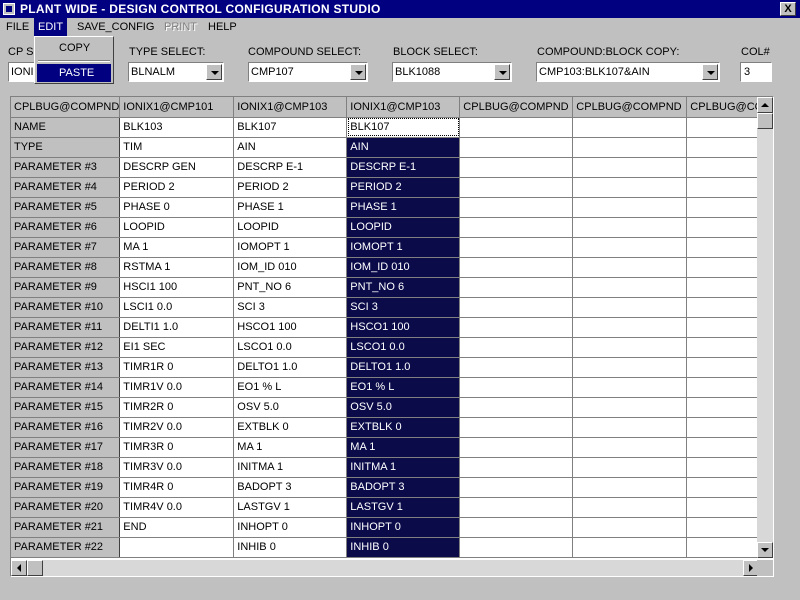  Describe the element at coordinates (516, 107) in the screenshot. I see `column-header: CPLBUG@COMPND` at that location.